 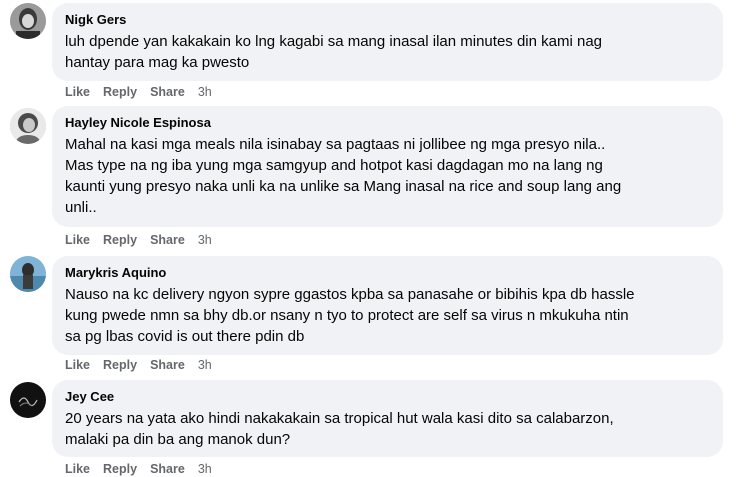 I want to click on comment-author: Jey Cee, so click(x=388, y=397).